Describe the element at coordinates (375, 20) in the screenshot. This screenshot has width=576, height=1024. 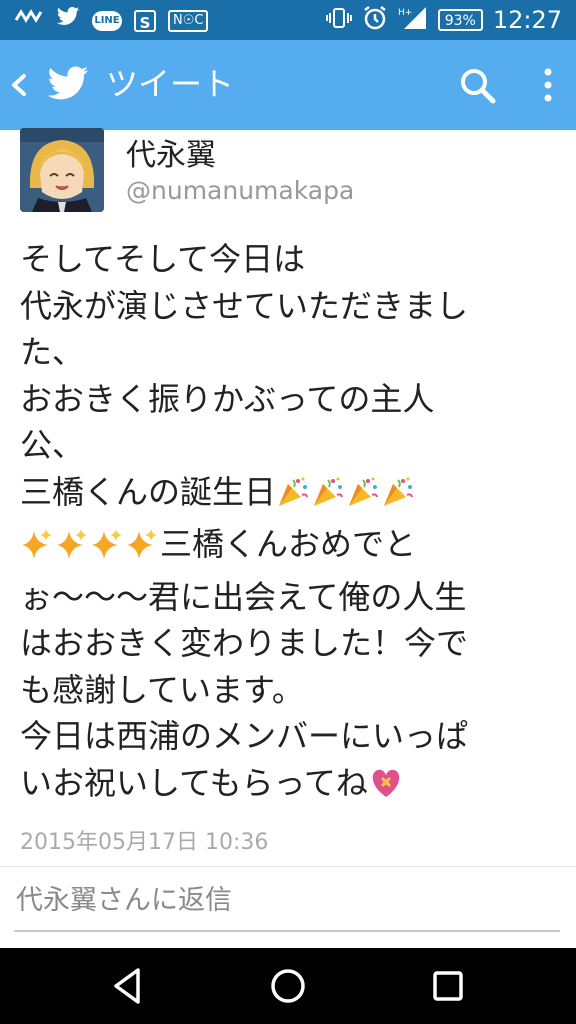
I see `alarm-icon` at that location.